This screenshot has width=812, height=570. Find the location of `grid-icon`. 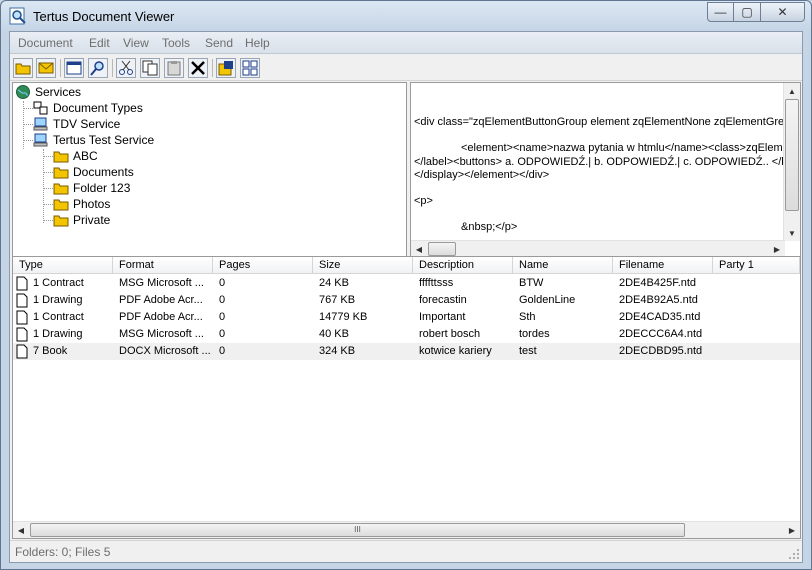

grid-icon is located at coordinates (250, 68).